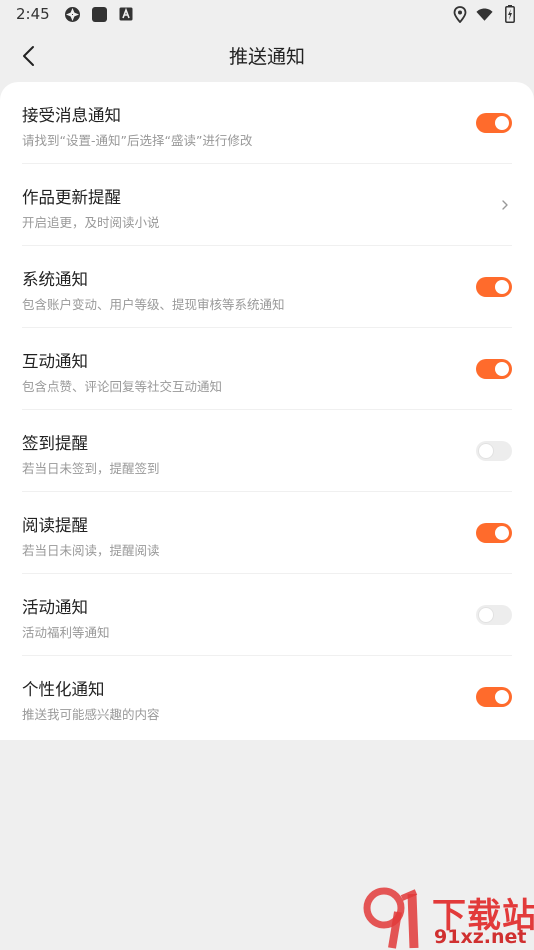 The width and height of the screenshot is (534, 950). Describe the element at coordinates (91, 468) in the screenshot. I see `setting-subtitle: 若当日未签到，提醒签到` at that location.